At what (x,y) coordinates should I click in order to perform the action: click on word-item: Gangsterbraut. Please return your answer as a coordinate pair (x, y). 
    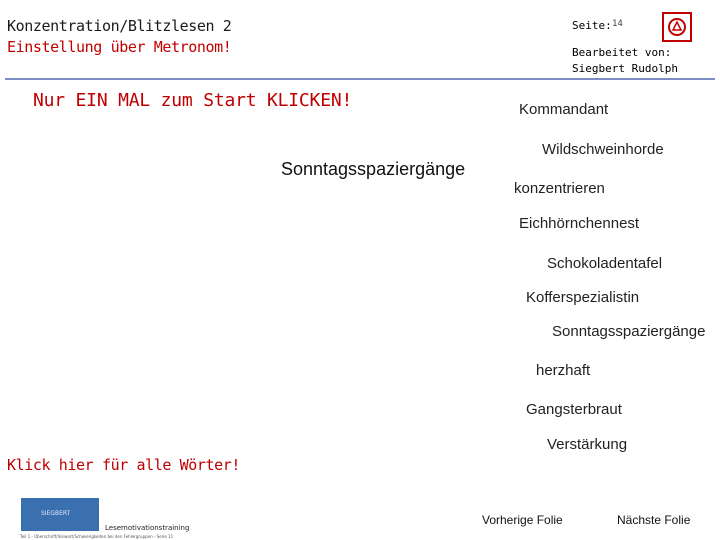
    Looking at the image, I should click on (574, 409).